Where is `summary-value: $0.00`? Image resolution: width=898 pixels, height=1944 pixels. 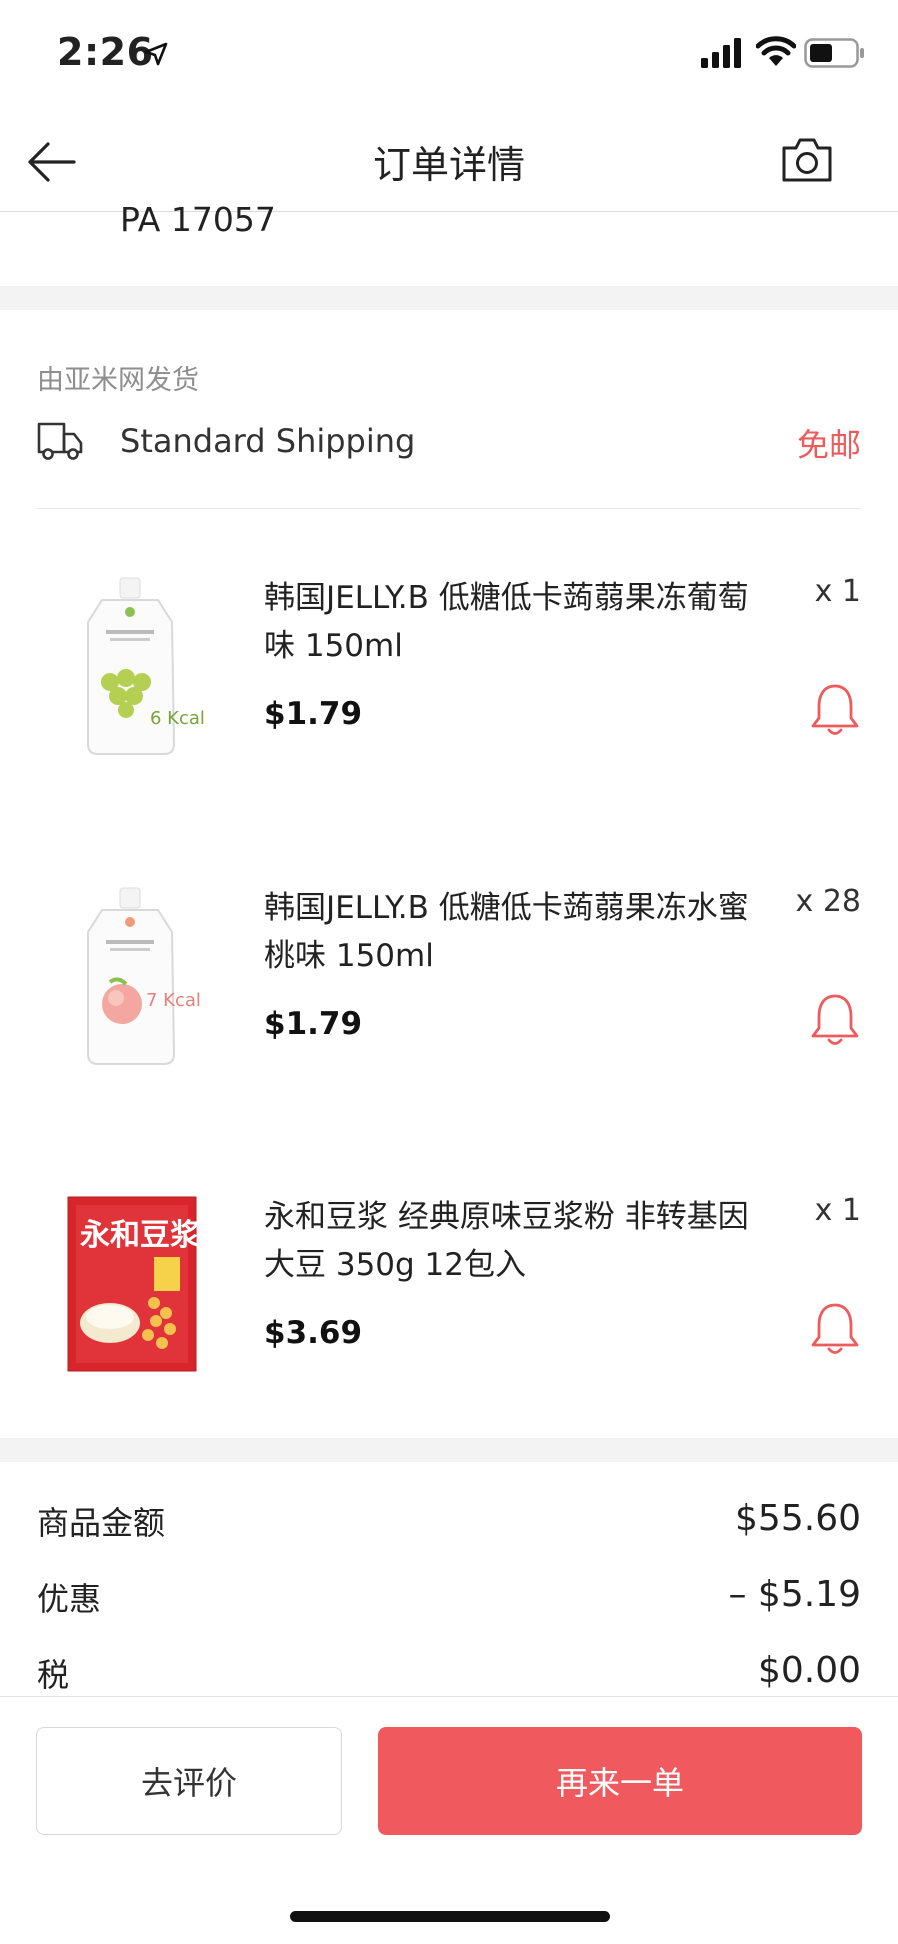
summary-value: $0.00 is located at coordinates (809, 1670).